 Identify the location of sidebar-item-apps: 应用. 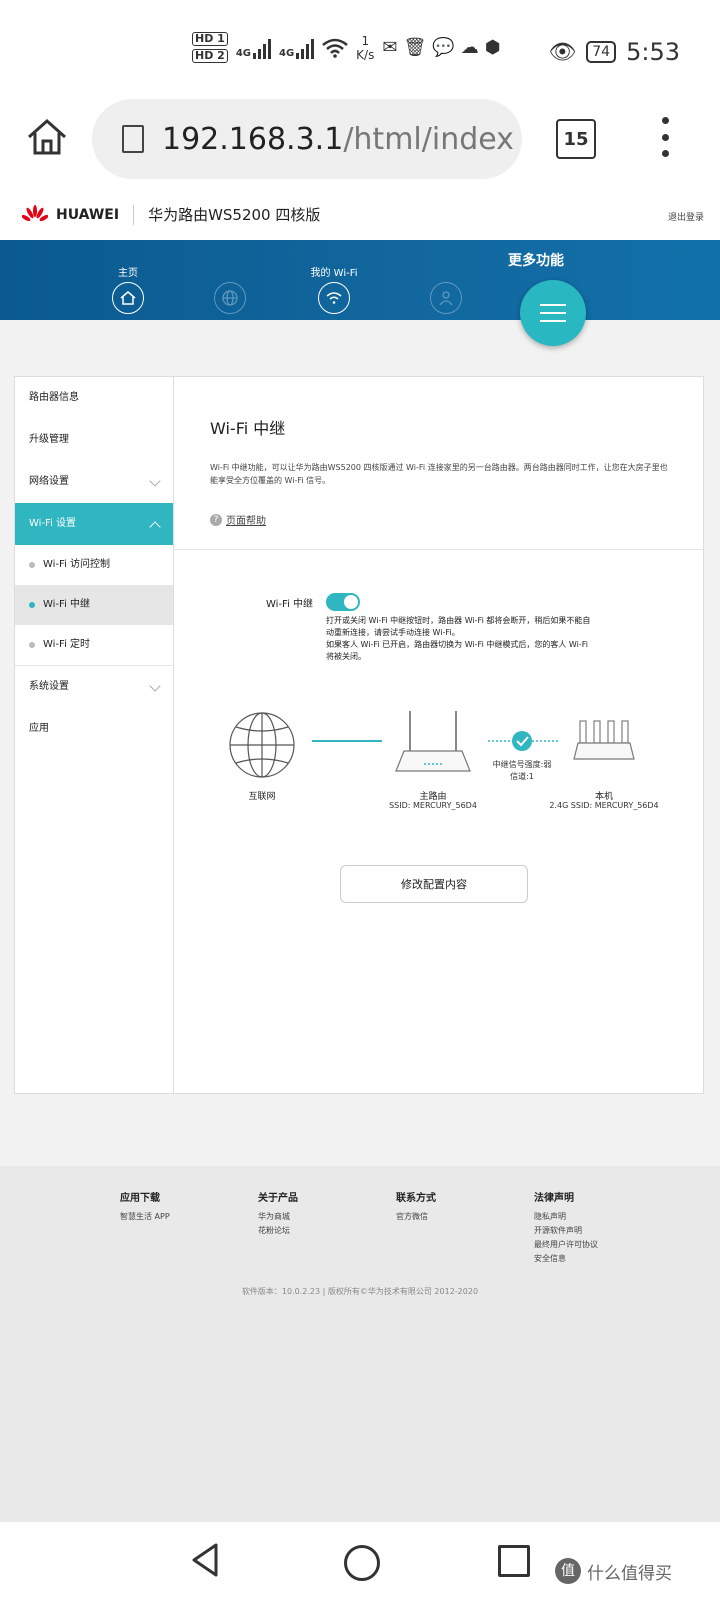
(94, 729).